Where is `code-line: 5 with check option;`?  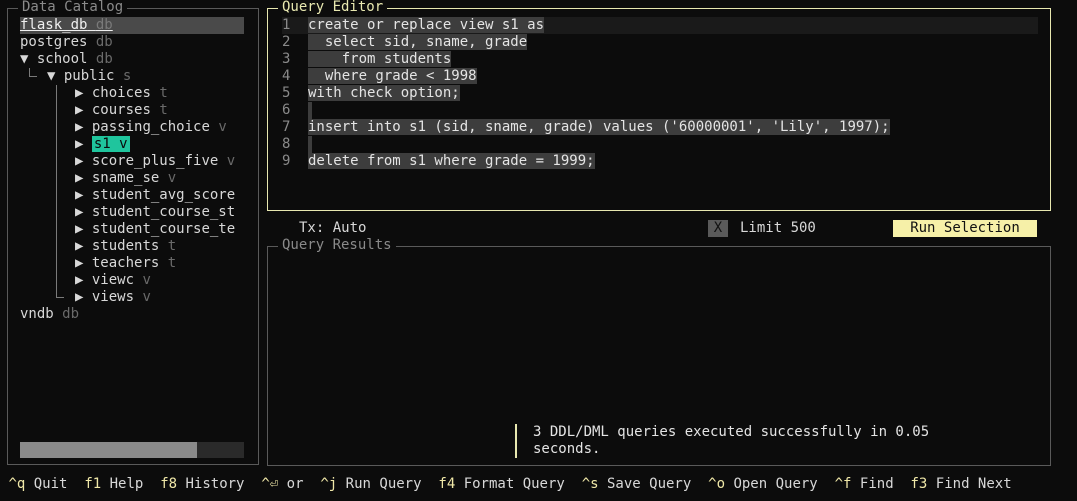 code-line: 5 with check option; is located at coordinates (371, 93).